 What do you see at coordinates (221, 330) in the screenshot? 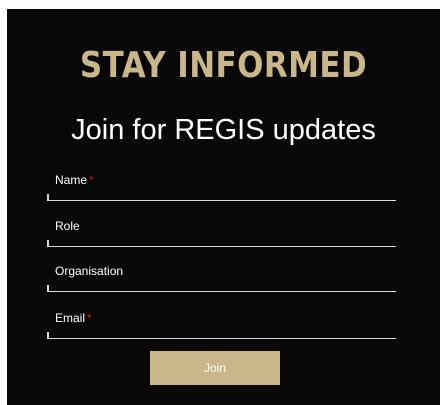
I see `email-input` at bounding box center [221, 330].